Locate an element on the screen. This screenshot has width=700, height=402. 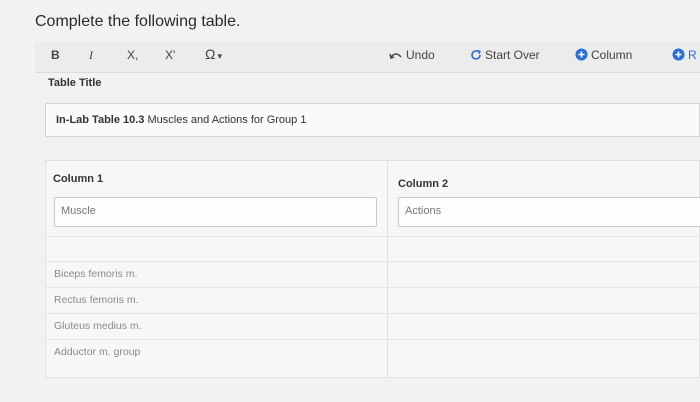
omega-icon: Ω is located at coordinates (210, 54).